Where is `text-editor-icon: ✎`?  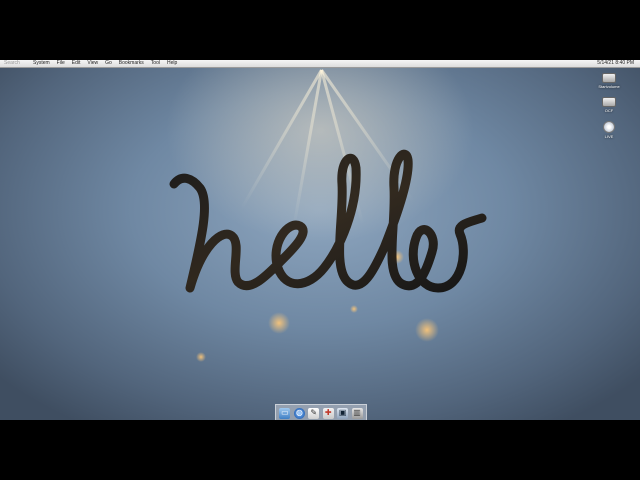
text-editor-icon: ✎ is located at coordinates (314, 413).